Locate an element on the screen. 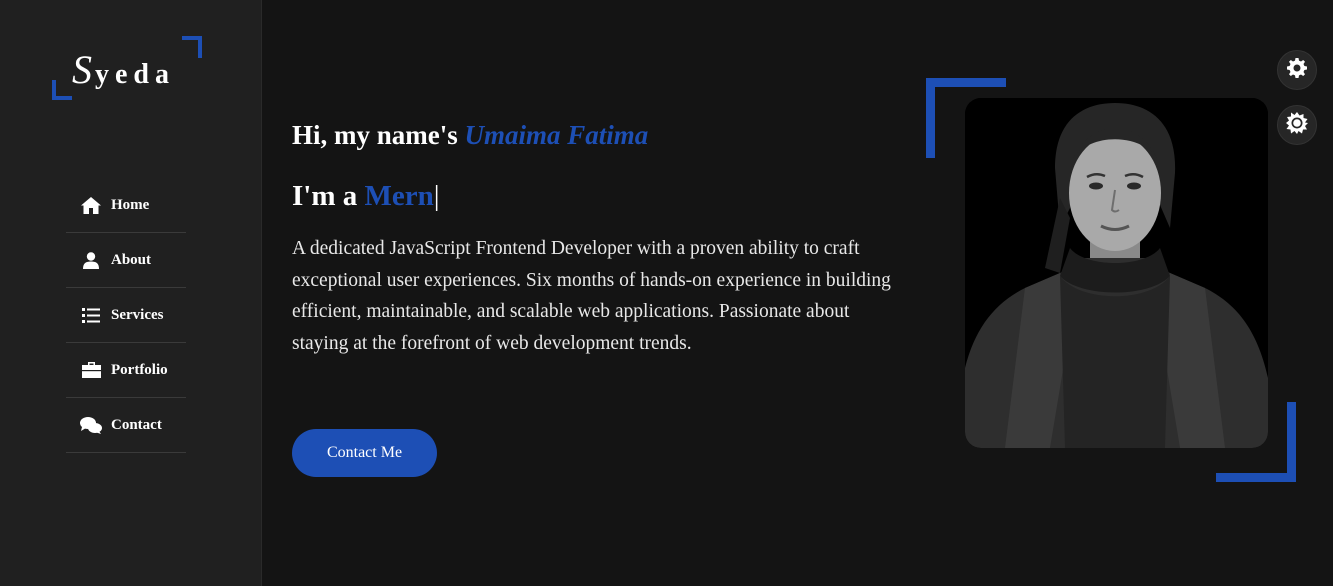  logo-corner-bottom-left is located at coordinates (62, 90).